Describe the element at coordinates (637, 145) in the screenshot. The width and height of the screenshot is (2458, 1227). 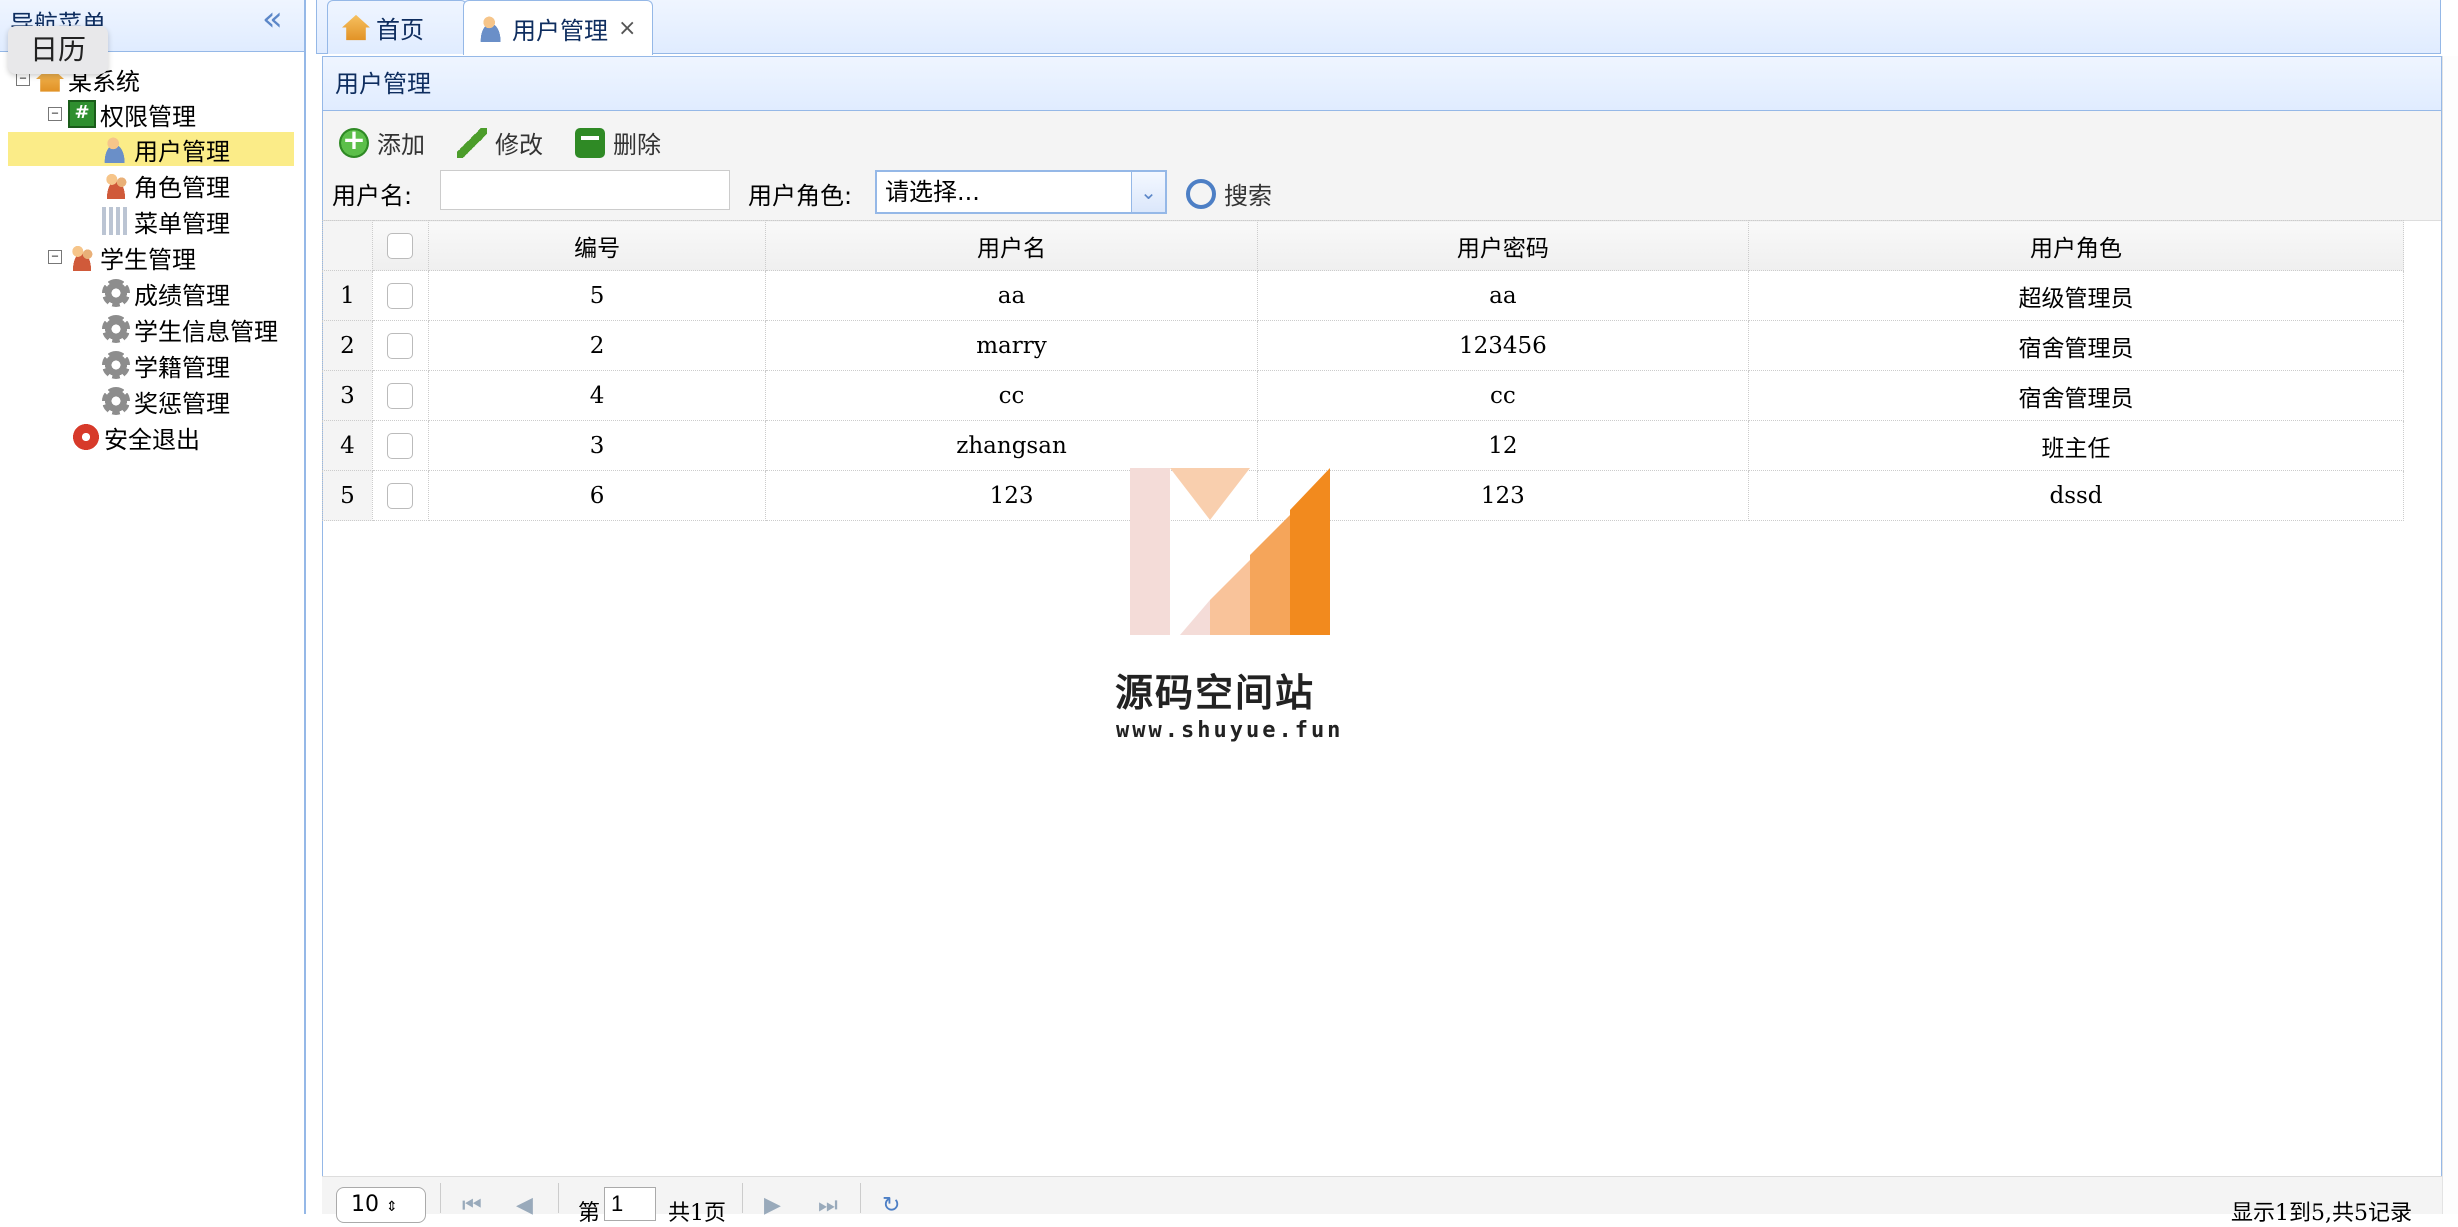
I see `delete-label: 删除` at that location.